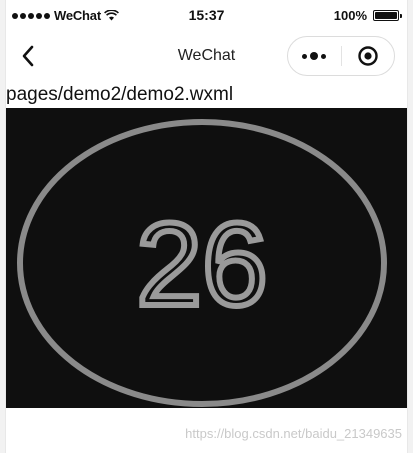 This screenshot has width=413, height=453. What do you see at coordinates (293, 433) in the screenshot?
I see `watermark-text: https://blog.csdn.net/baidu_21349635` at bounding box center [293, 433].